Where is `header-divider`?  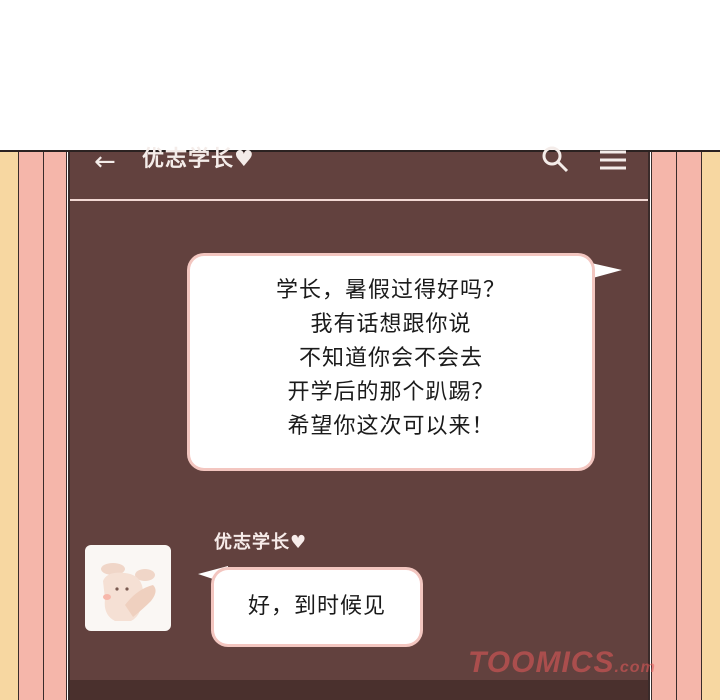 header-divider is located at coordinates (359, 200).